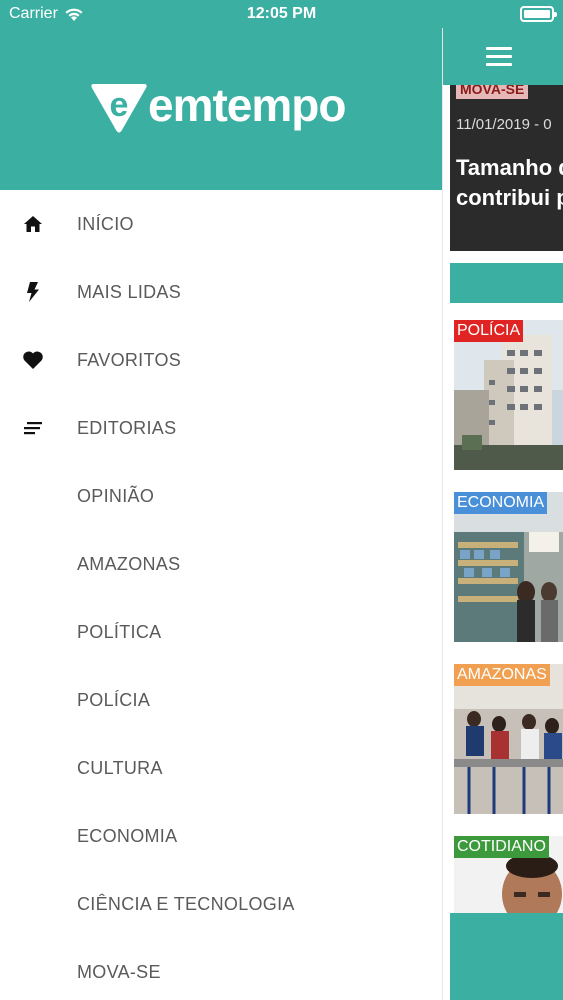  I want to click on menu-item-ciencia-e-tecnologia: CIÊNCIA E TECNOLOGIA, so click(221, 904).